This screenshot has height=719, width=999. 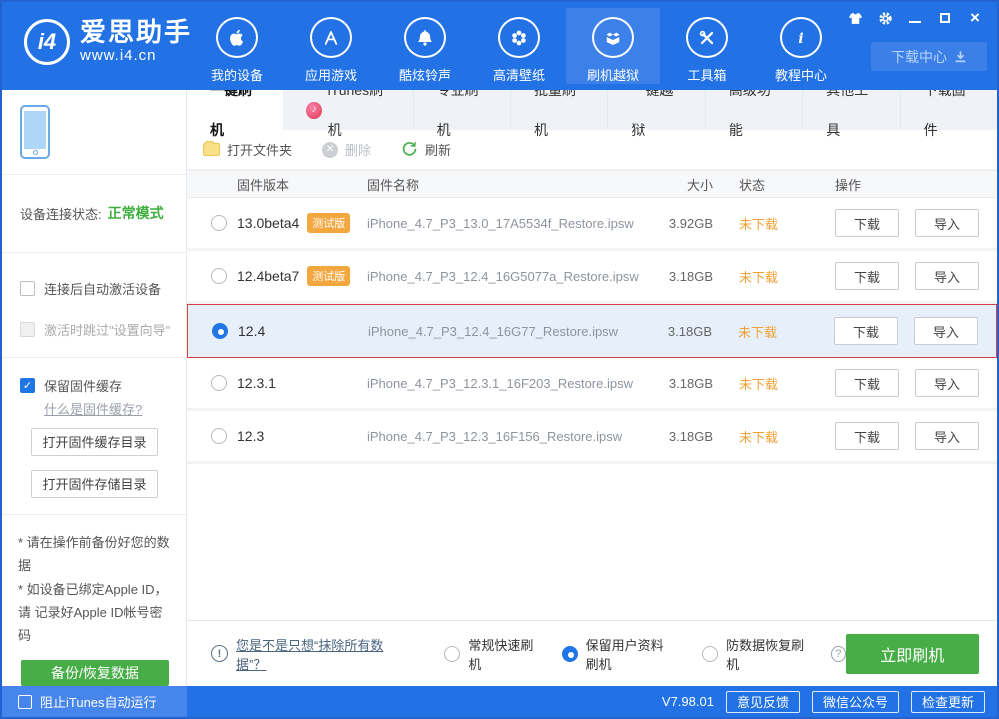 I want to click on open-firmware-storage-dir-button: 打开固件存储目录, so click(x=94, y=483).